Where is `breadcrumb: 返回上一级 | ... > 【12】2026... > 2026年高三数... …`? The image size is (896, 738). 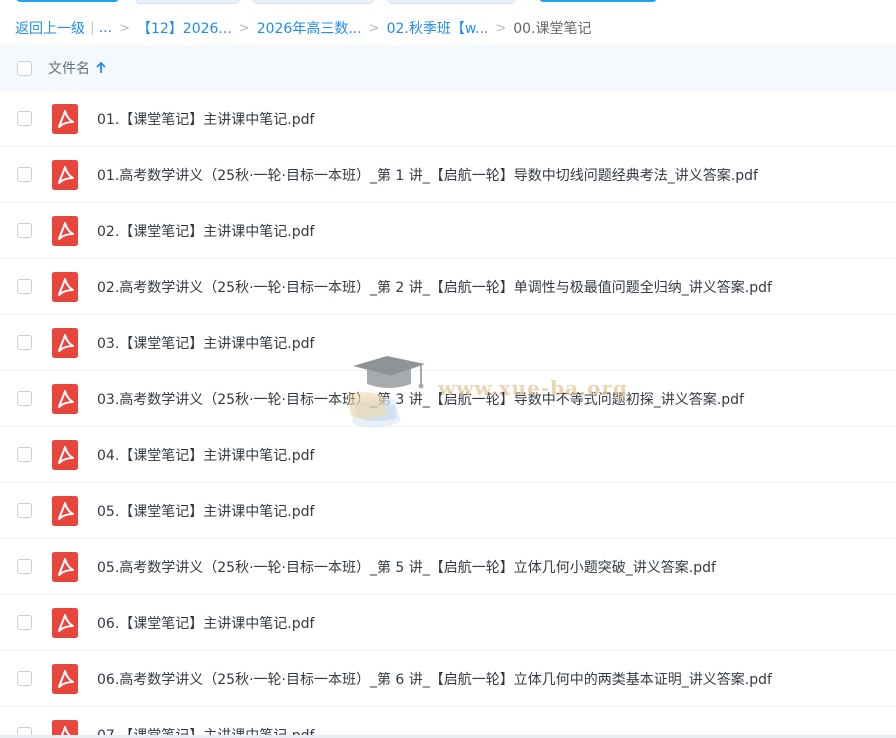 breadcrumb: 返回上一级 | ... > 【12】2026... > 2026年高三数... … is located at coordinates (303, 28).